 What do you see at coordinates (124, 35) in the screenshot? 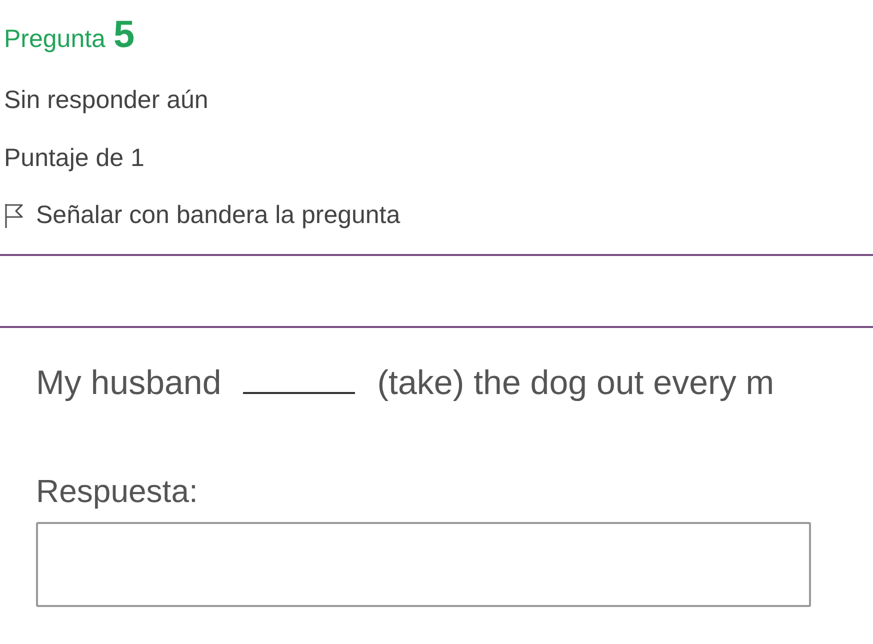
I see `question-number: 5` at bounding box center [124, 35].